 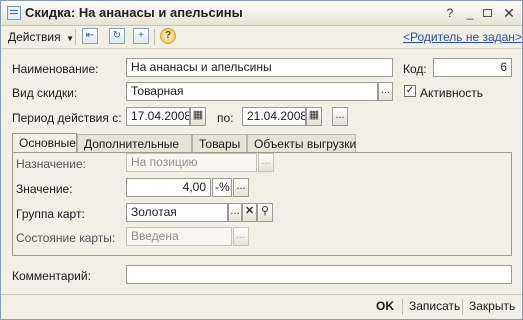 What do you see at coordinates (45, 93) in the screenshot?
I see `discount-type-label: Вид скидки:` at bounding box center [45, 93].